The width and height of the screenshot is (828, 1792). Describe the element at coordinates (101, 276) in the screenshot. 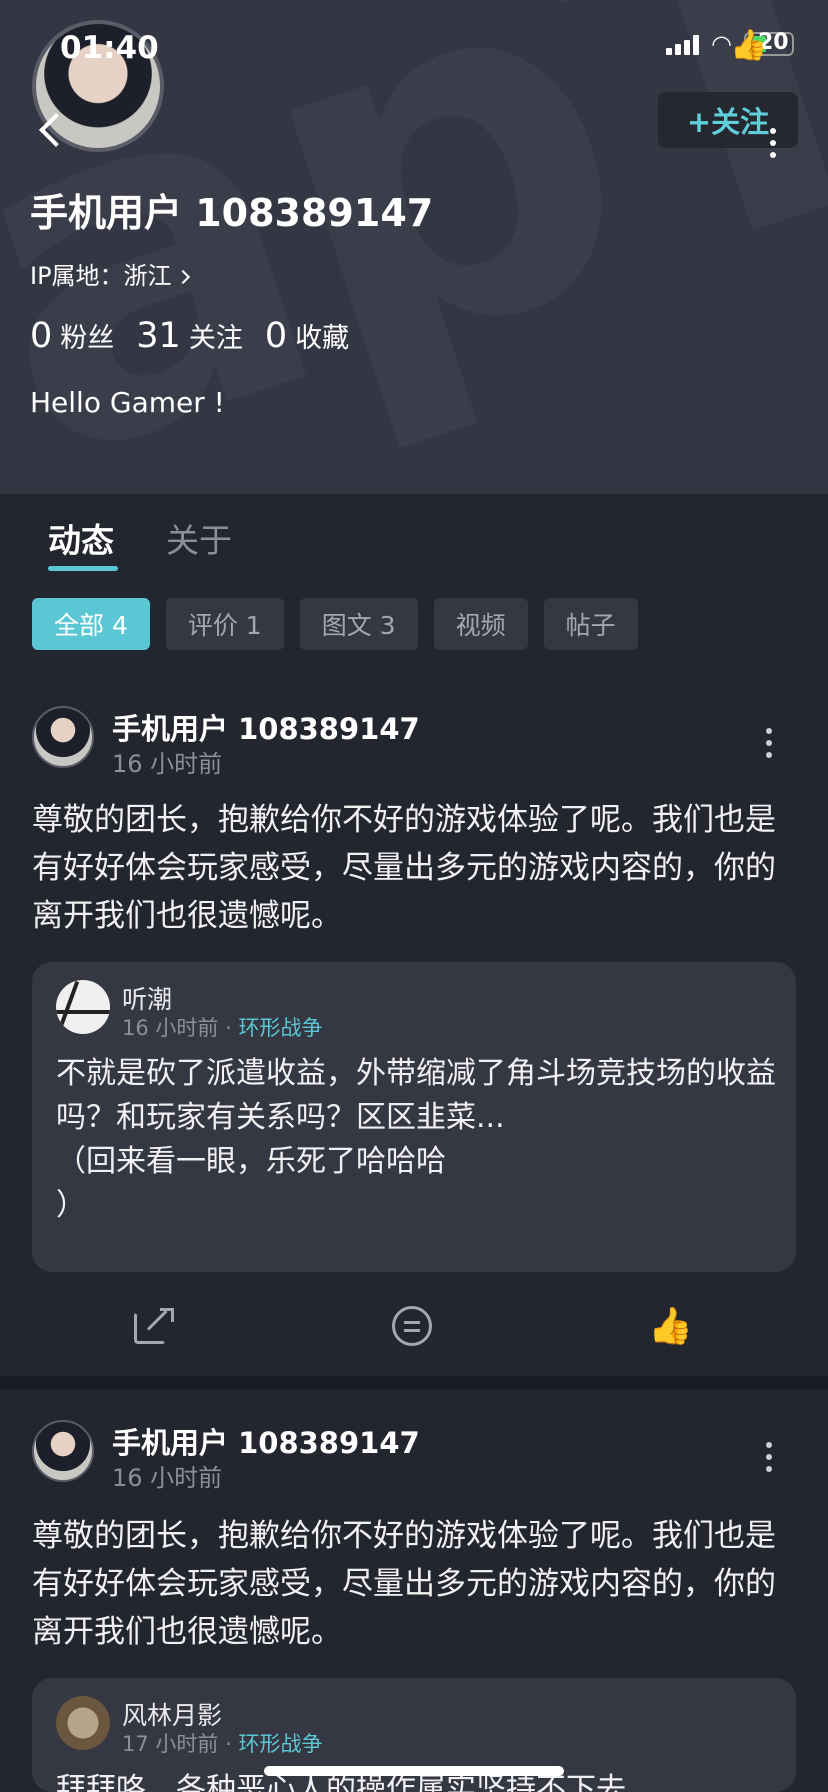

I see `ip-location-text: IP属地：浙江` at that location.